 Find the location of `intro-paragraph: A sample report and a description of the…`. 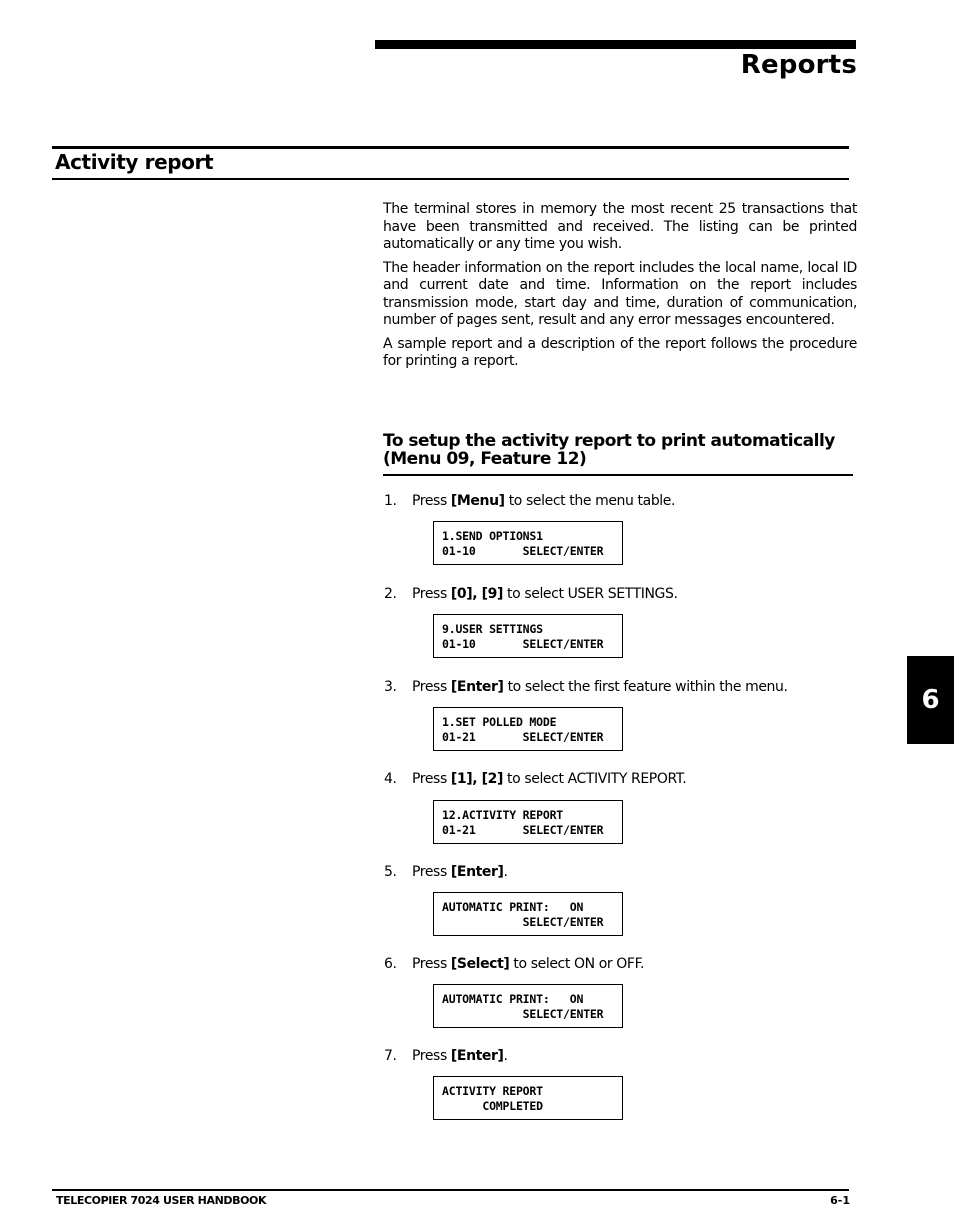

intro-paragraph: A sample report and a description of the… is located at coordinates (620, 352).